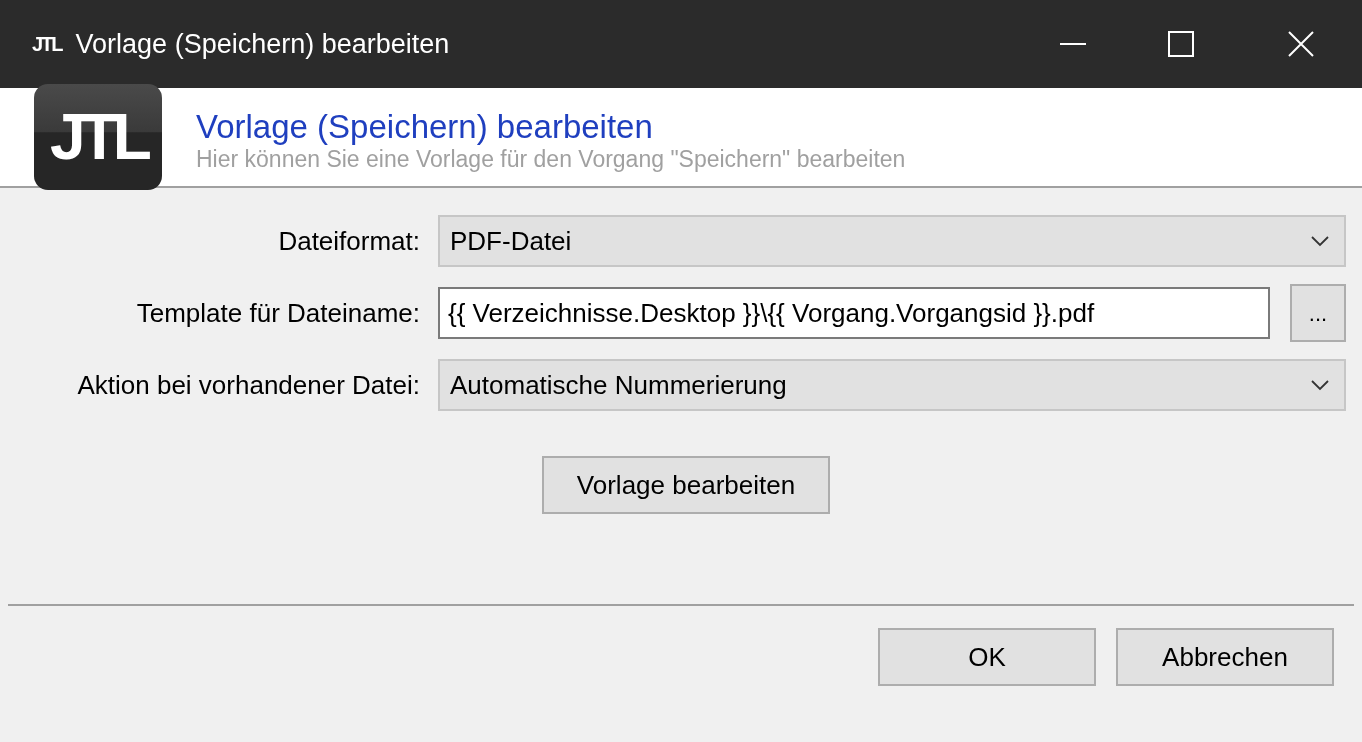 This screenshot has width=1362, height=742. I want to click on field-label: Template für Dateiname:, so click(278, 313).